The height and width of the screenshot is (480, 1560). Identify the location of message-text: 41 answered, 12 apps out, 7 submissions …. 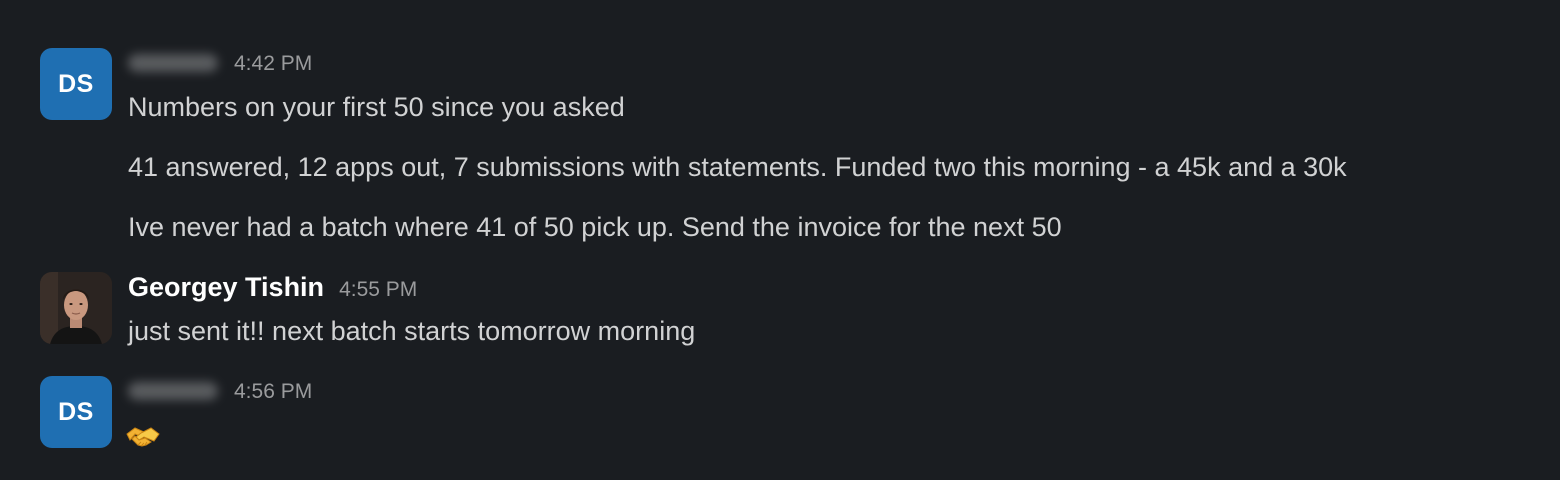
(737, 167).